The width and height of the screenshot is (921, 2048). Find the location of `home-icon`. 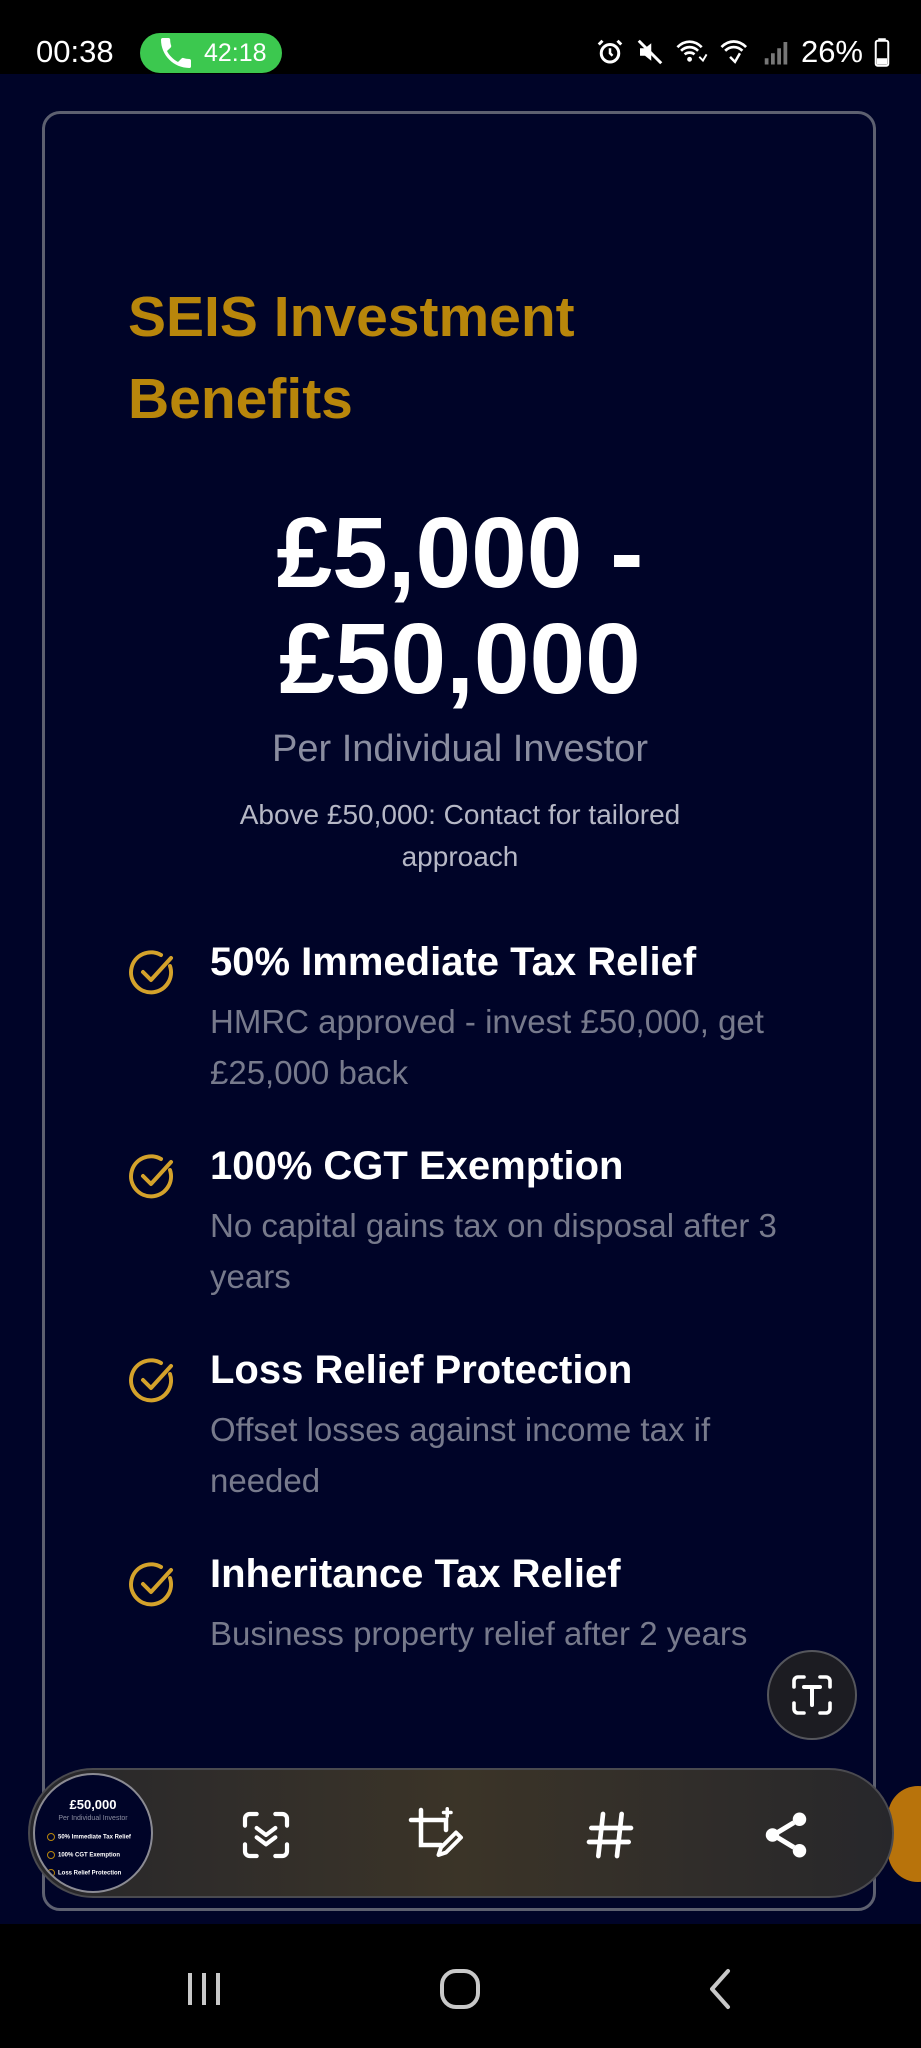

home-icon is located at coordinates (460, 1989).